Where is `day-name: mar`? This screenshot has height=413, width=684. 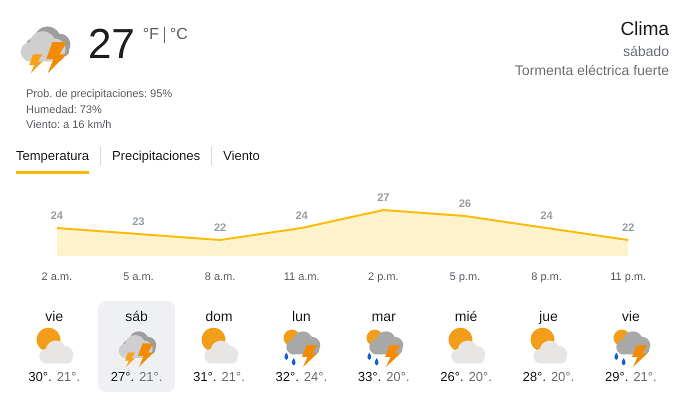
day-name: mar is located at coordinates (384, 315).